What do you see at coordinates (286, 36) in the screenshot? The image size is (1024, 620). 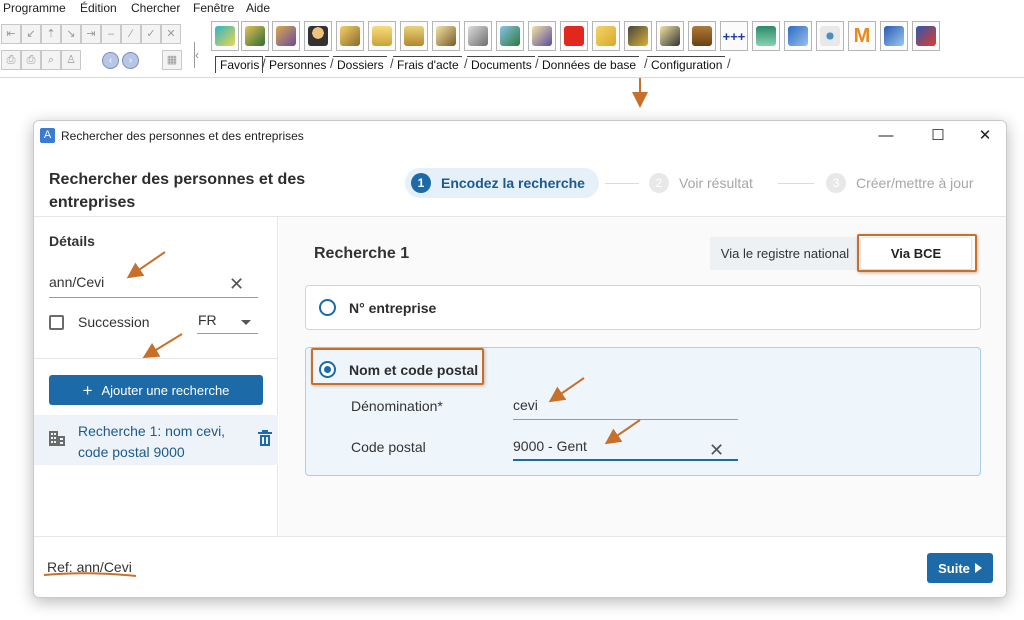 I see `person-card-icon` at bounding box center [286, 36].